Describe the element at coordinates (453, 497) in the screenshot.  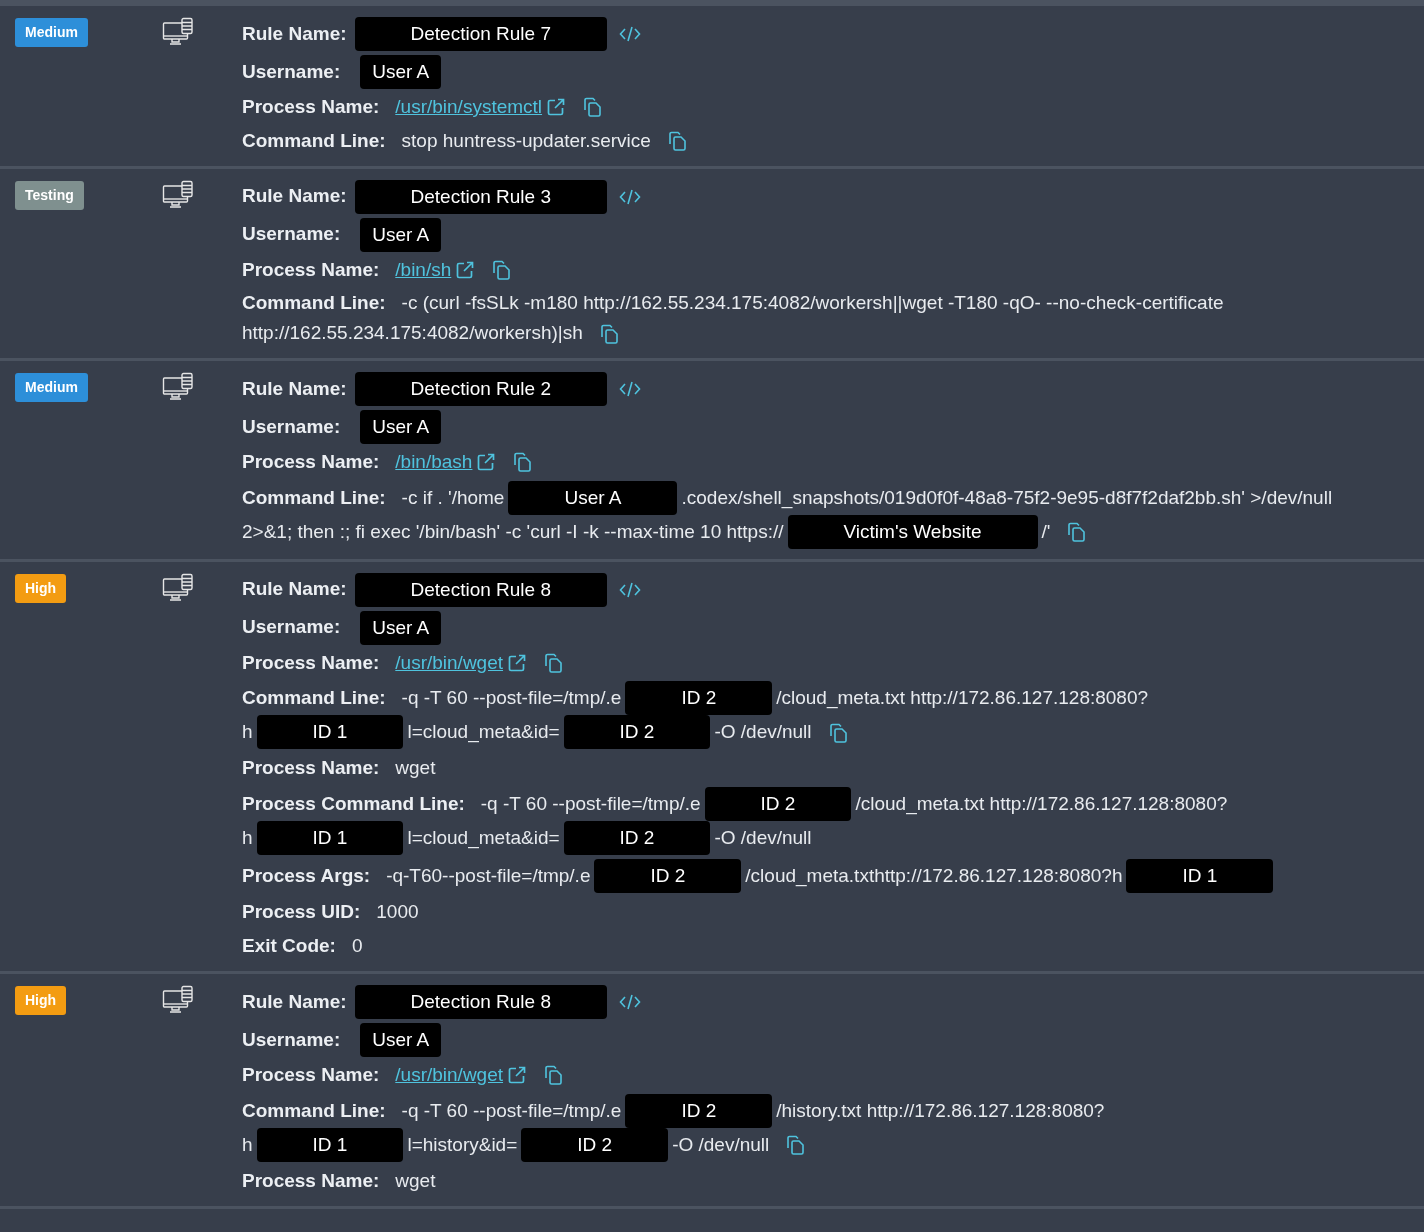
I see `field-value: -c if . '/home` at that location.